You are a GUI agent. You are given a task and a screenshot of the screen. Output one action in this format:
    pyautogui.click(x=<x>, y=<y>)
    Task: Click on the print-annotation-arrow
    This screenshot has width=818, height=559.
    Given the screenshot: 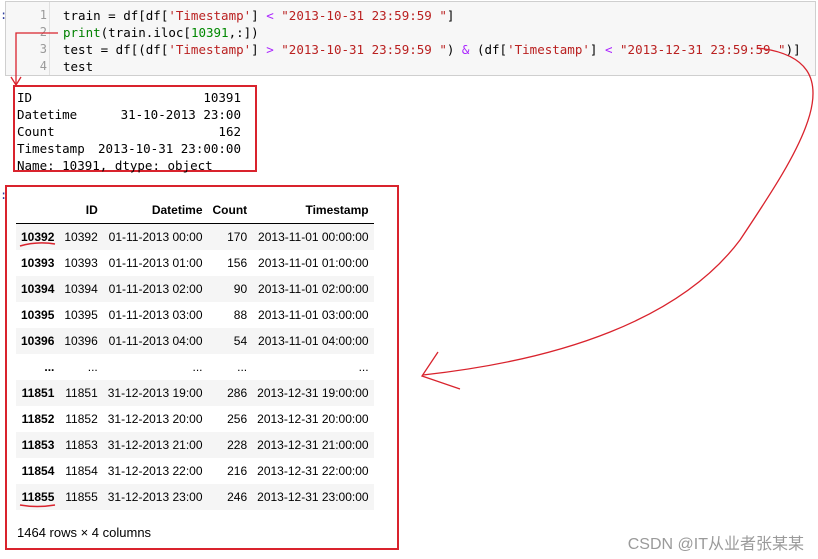 What is the action you would take?
    pyautogui.click(x=36, y=58)
    